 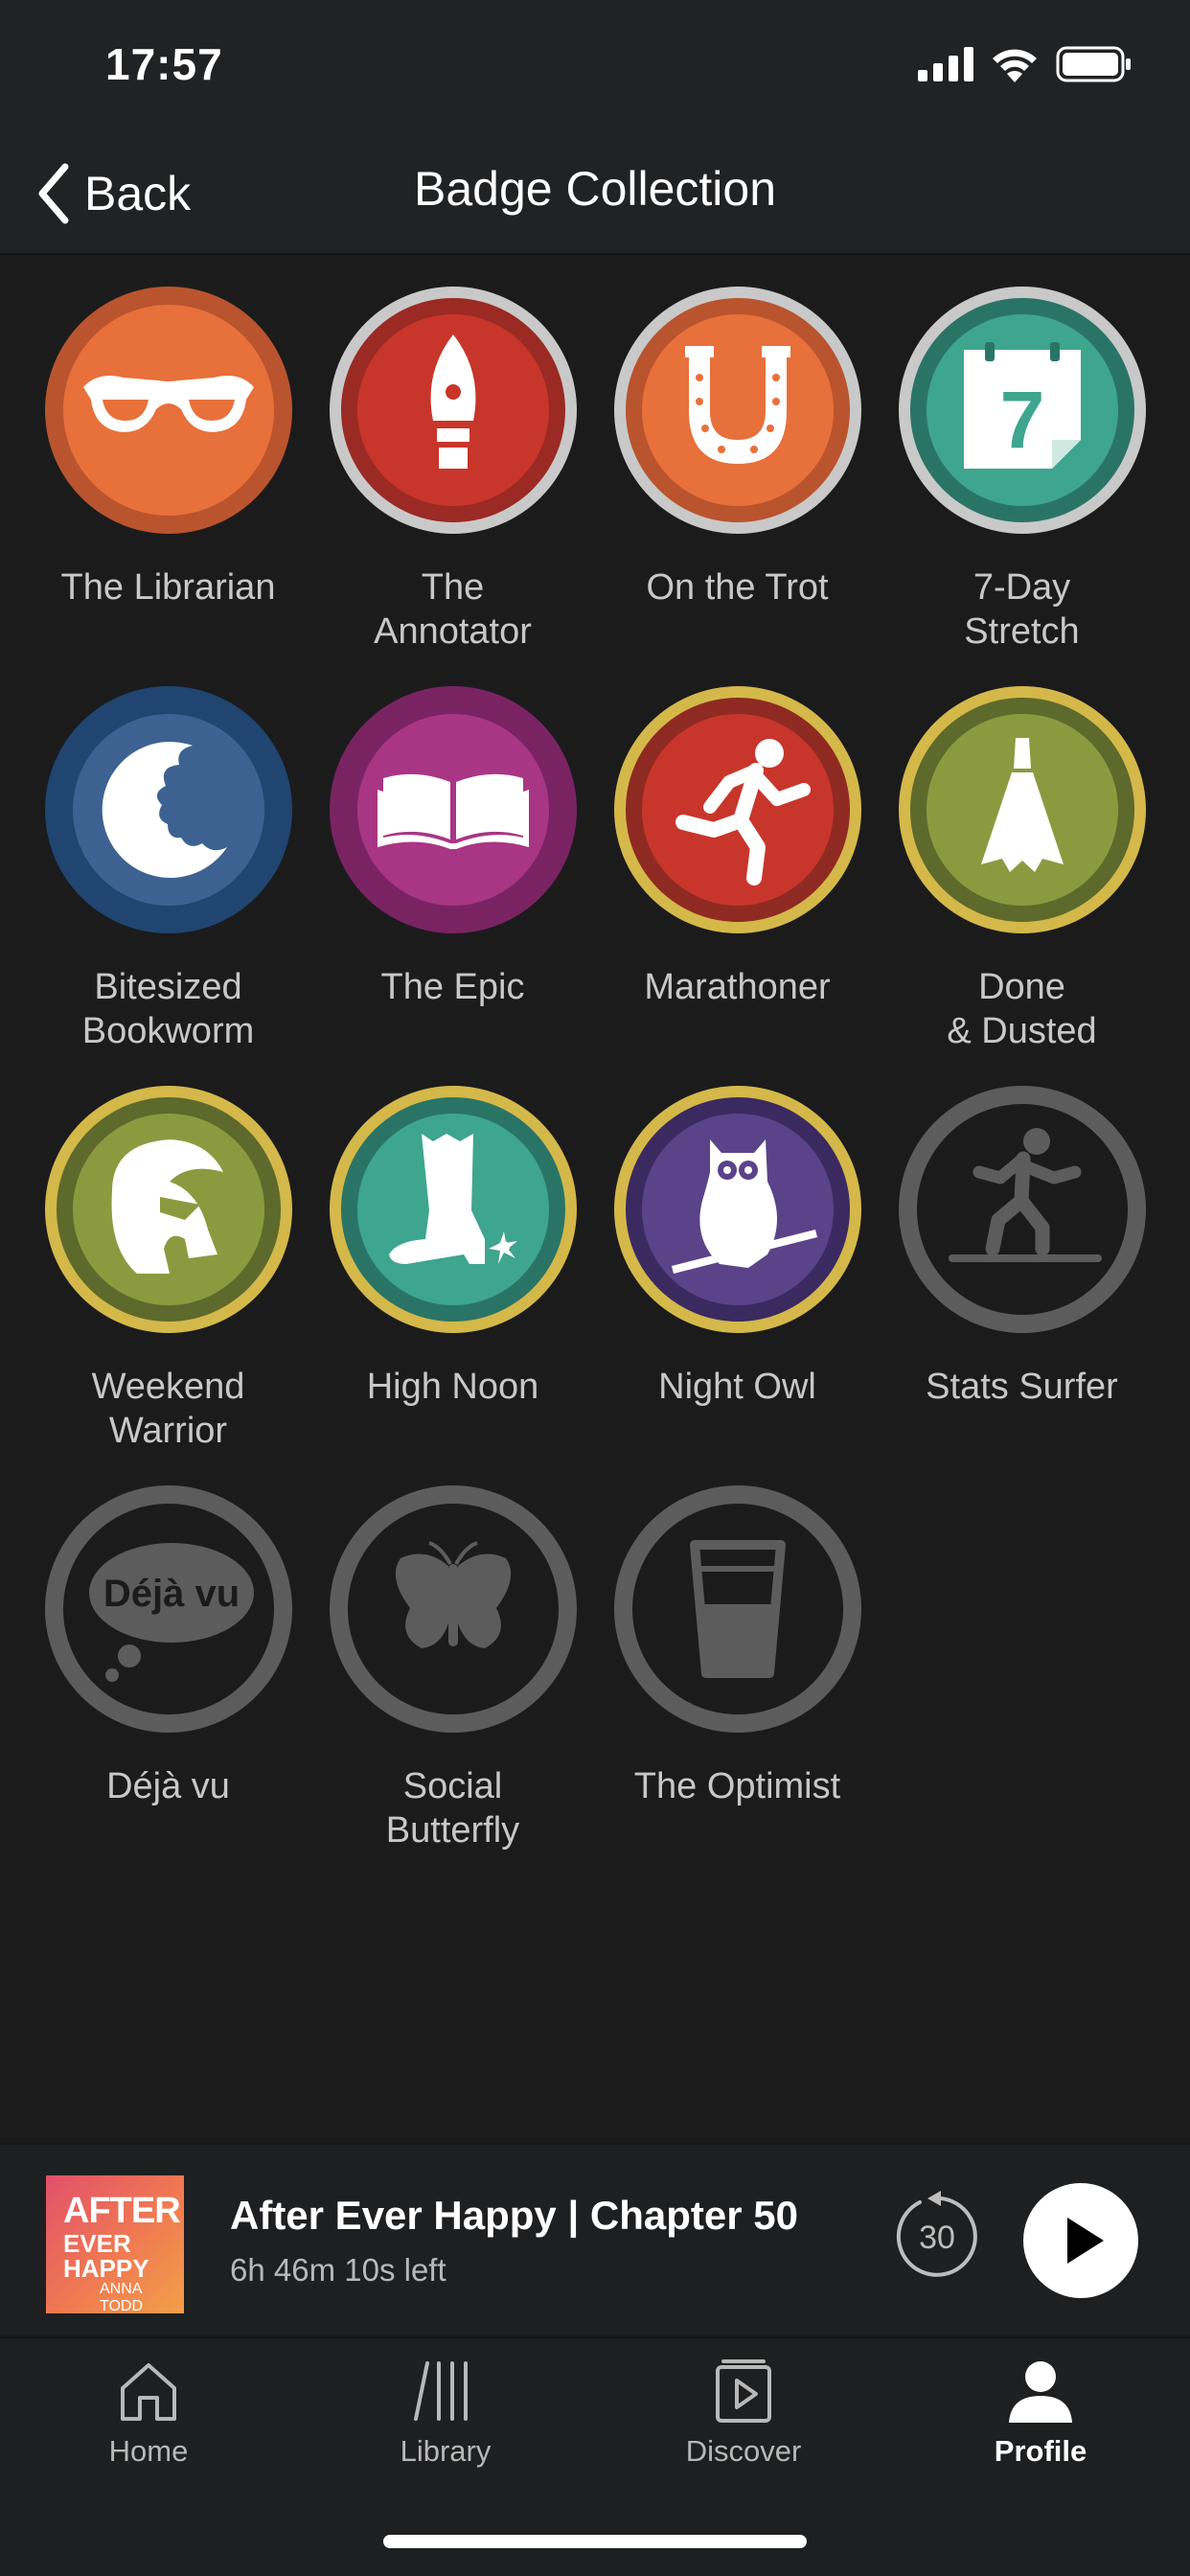 What do you see at coordinates (168, 410) in the screenshot?
I see `glasses-icon` at bounding box center [168, 410].